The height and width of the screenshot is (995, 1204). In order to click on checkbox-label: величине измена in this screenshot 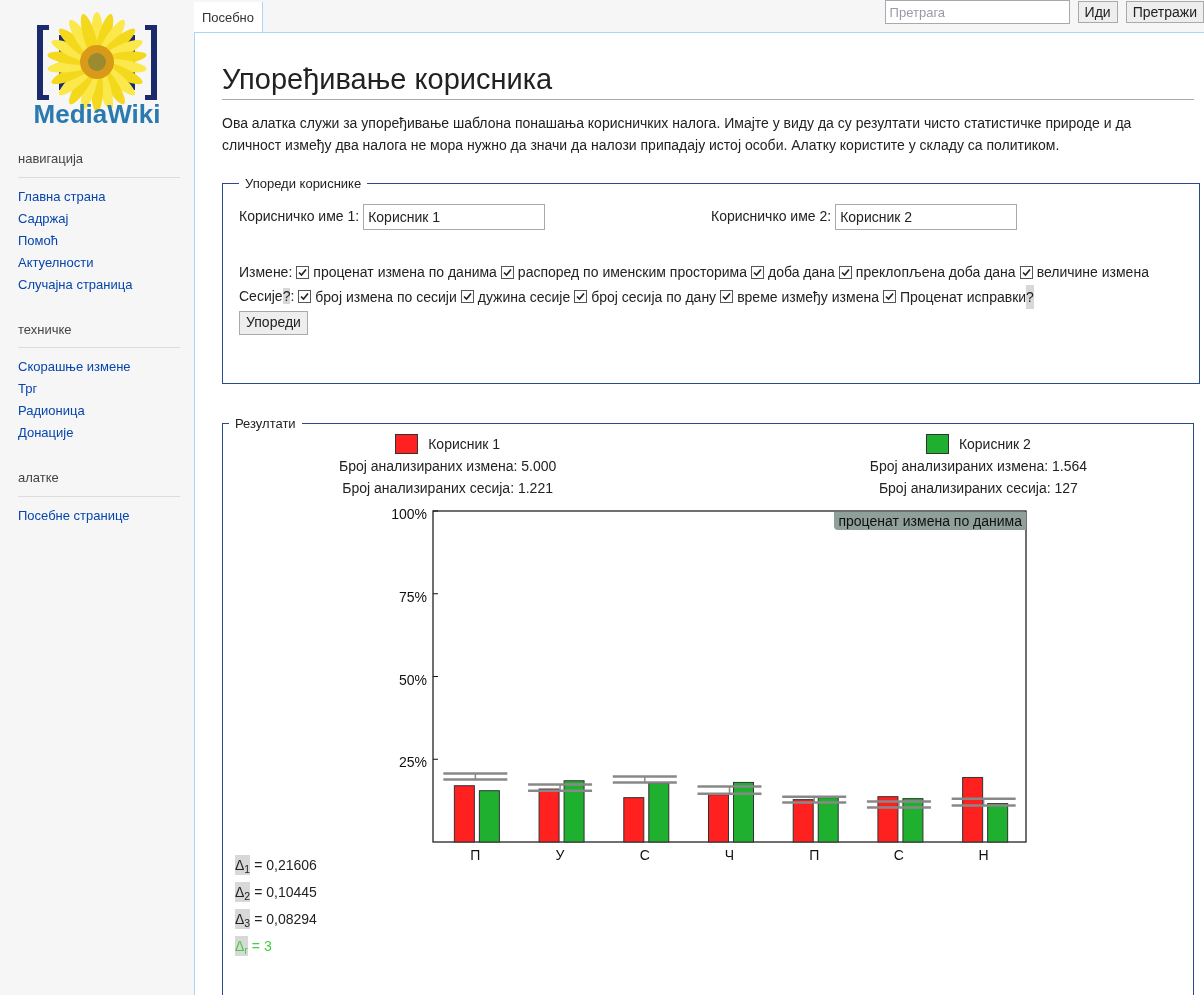, I will do `click(1092, 272)`.